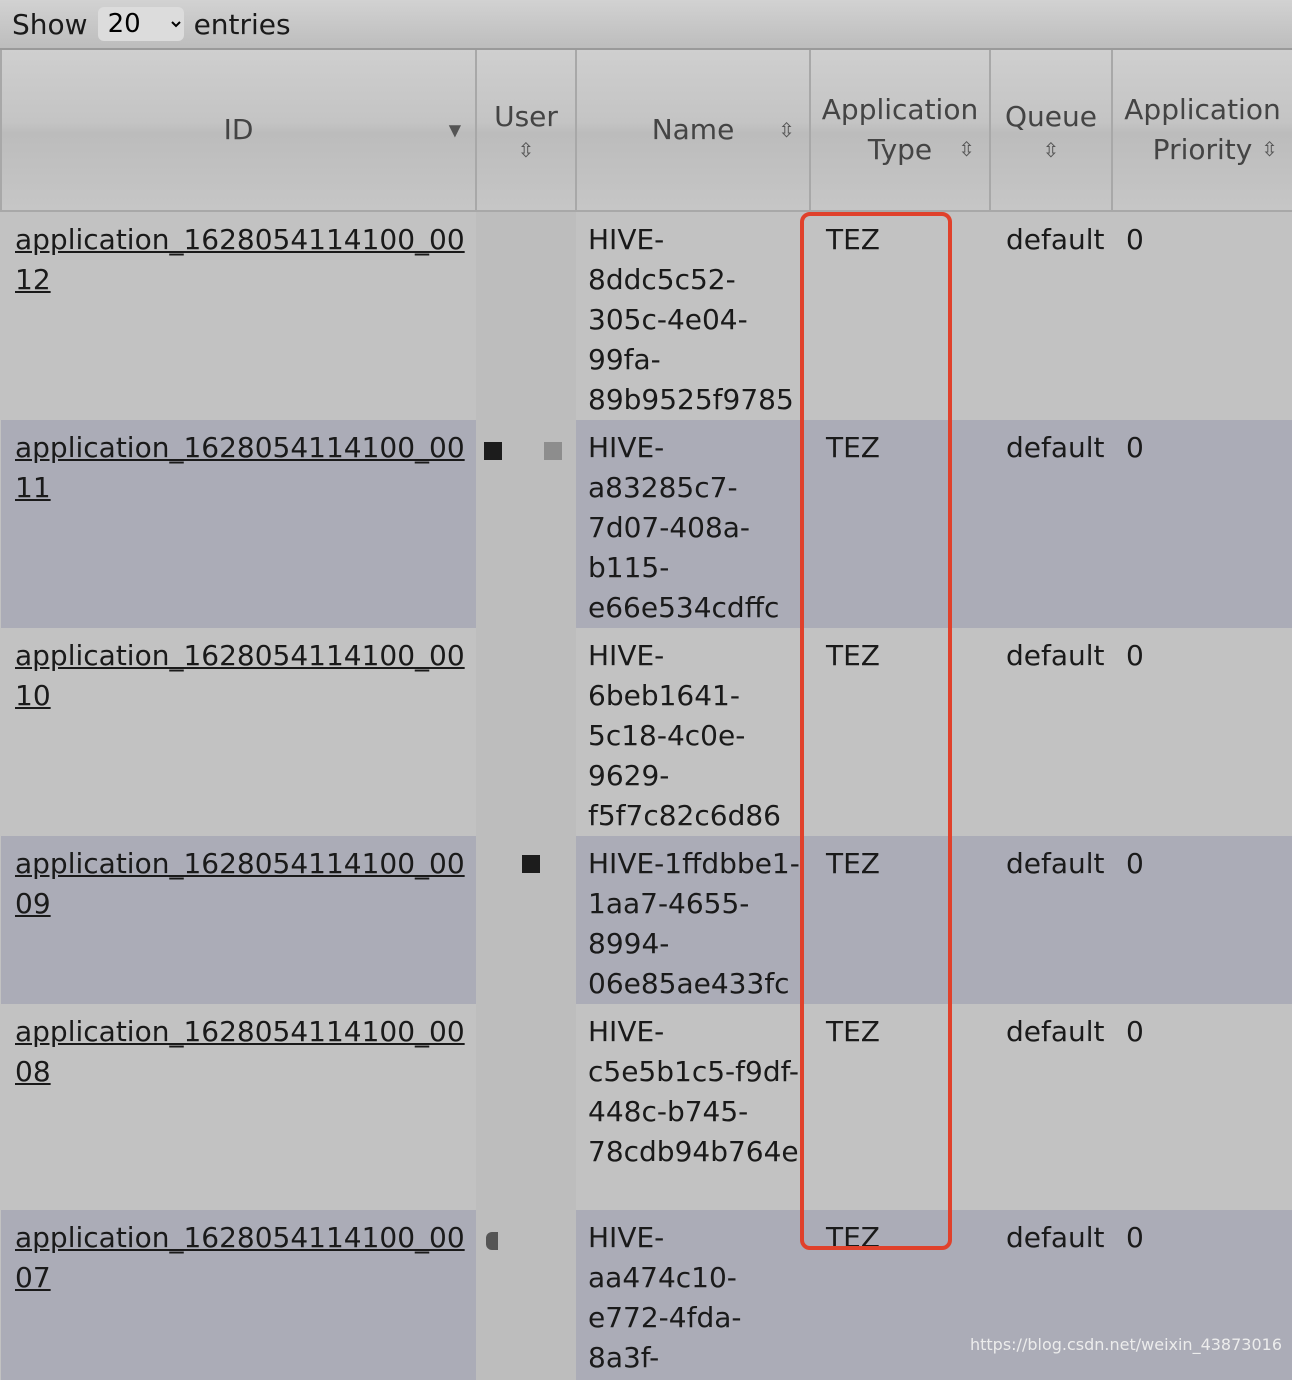  What do you see at coordinates (238, 1295) in the screenshot?
I see `id-cell: application_1628054114100_0007` at bounding box center [238, 1295].